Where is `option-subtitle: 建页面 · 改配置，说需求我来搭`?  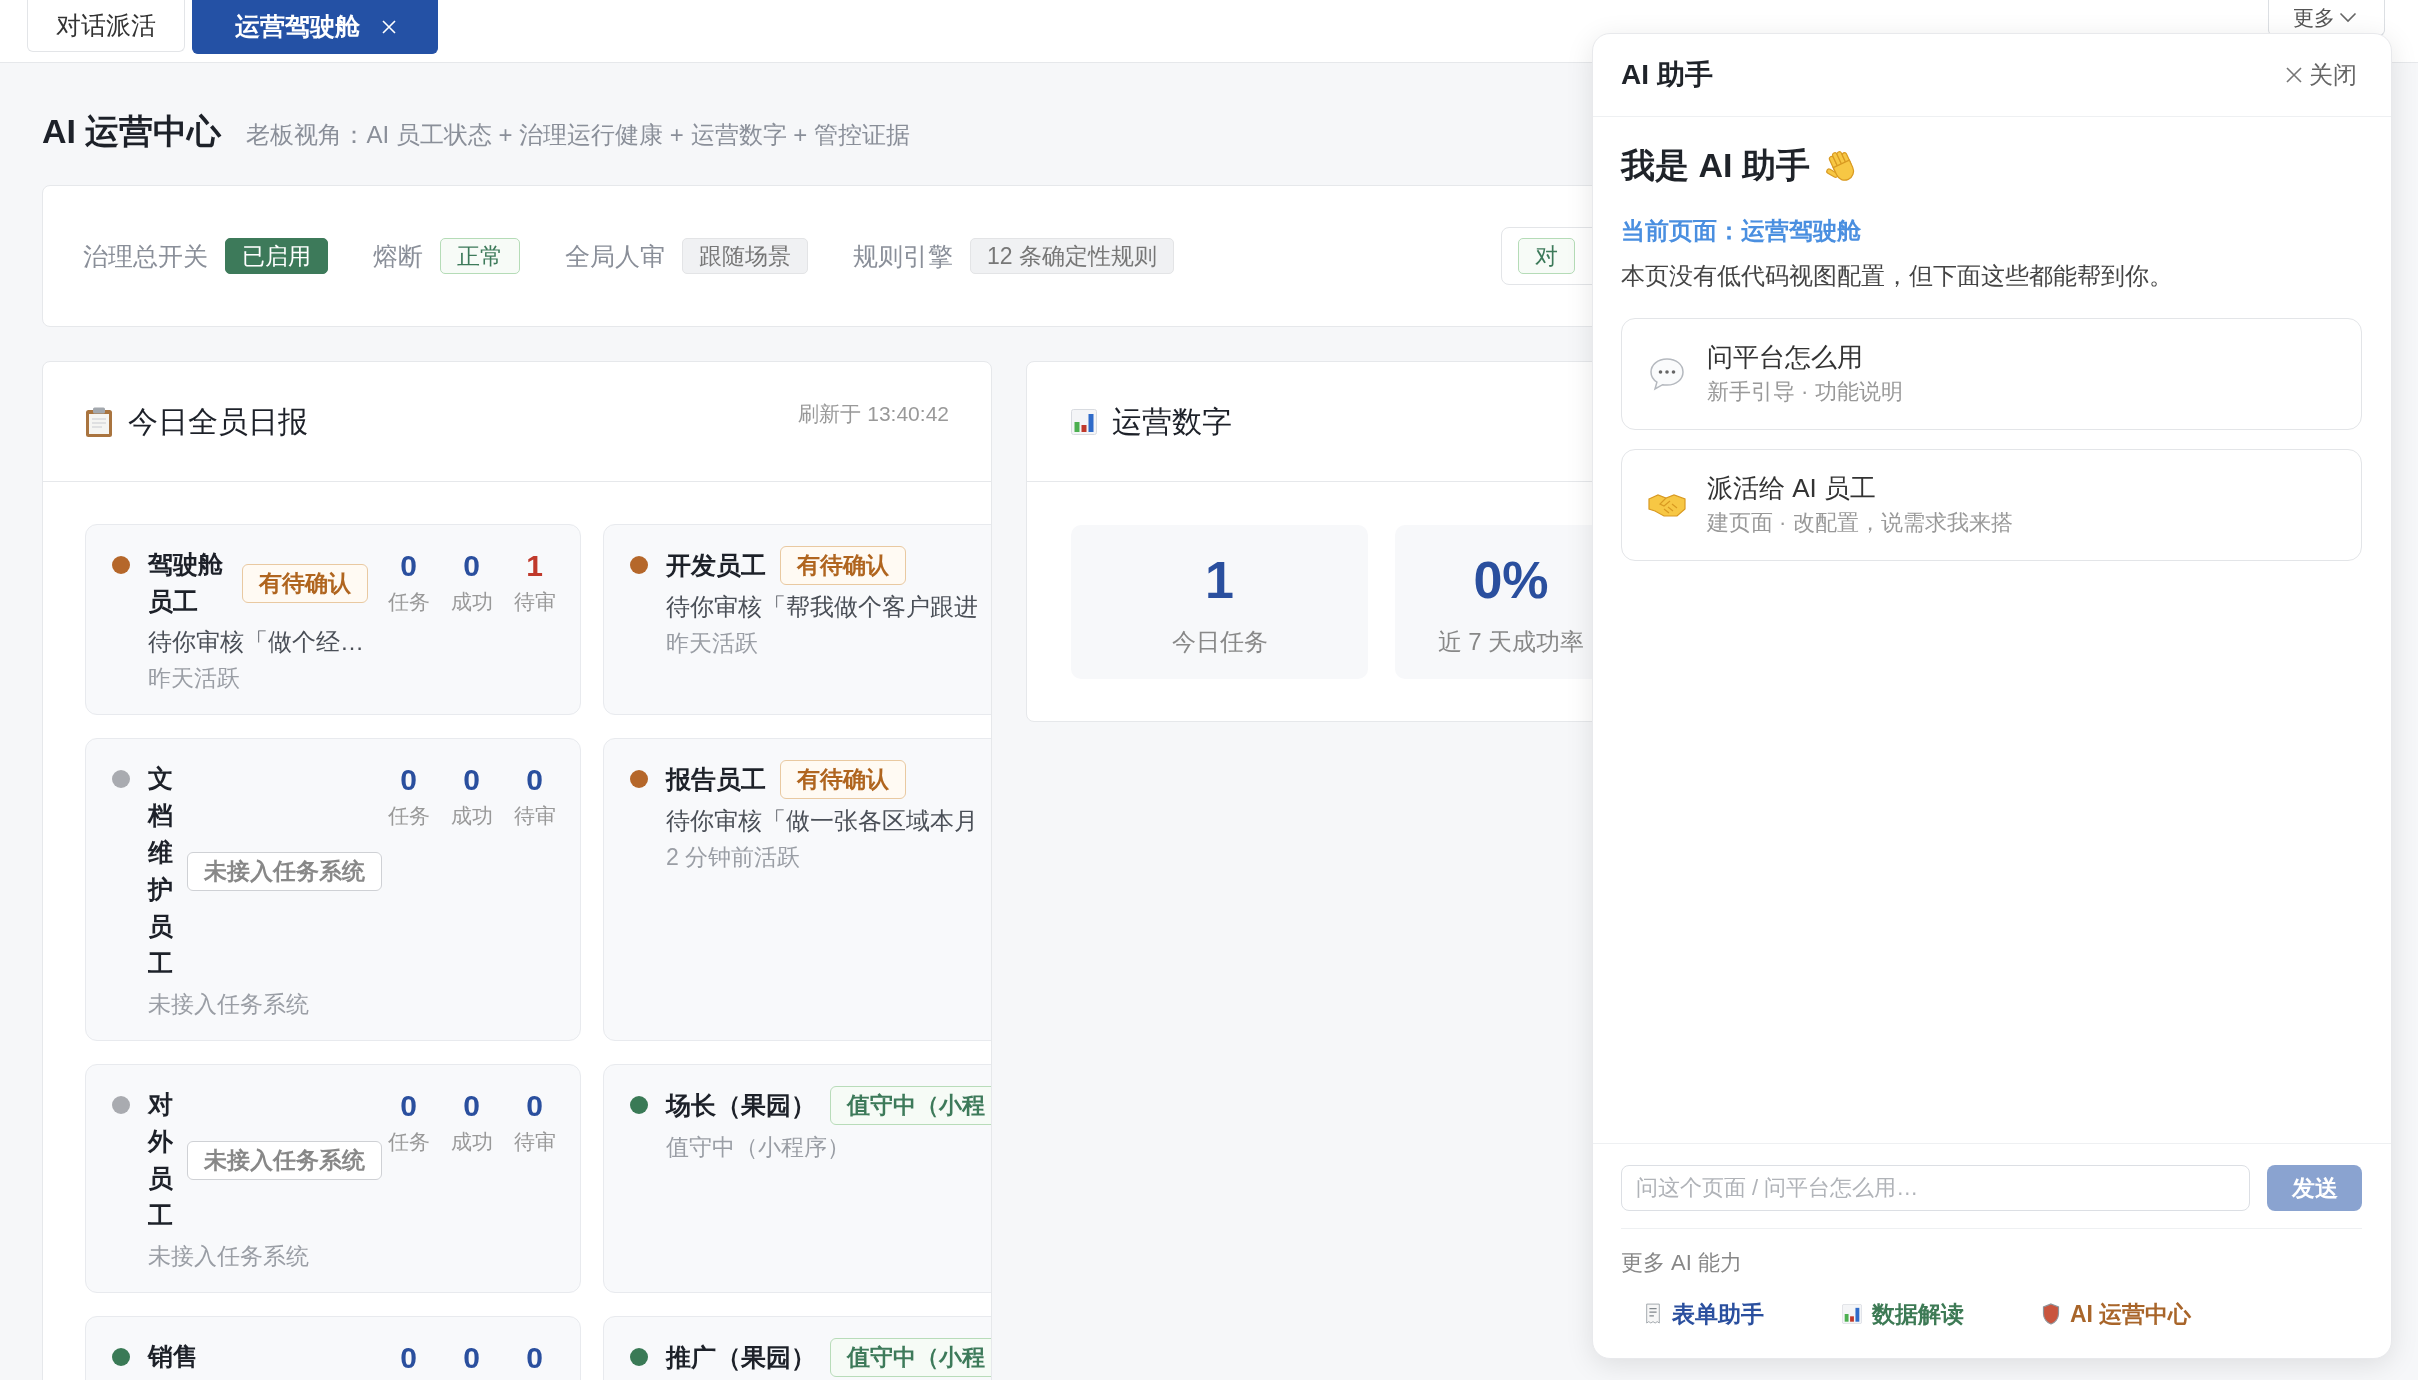 option-subtitle: 建页面 · 改配置，说需求我来搭 is located at coordinates (1860, 523).